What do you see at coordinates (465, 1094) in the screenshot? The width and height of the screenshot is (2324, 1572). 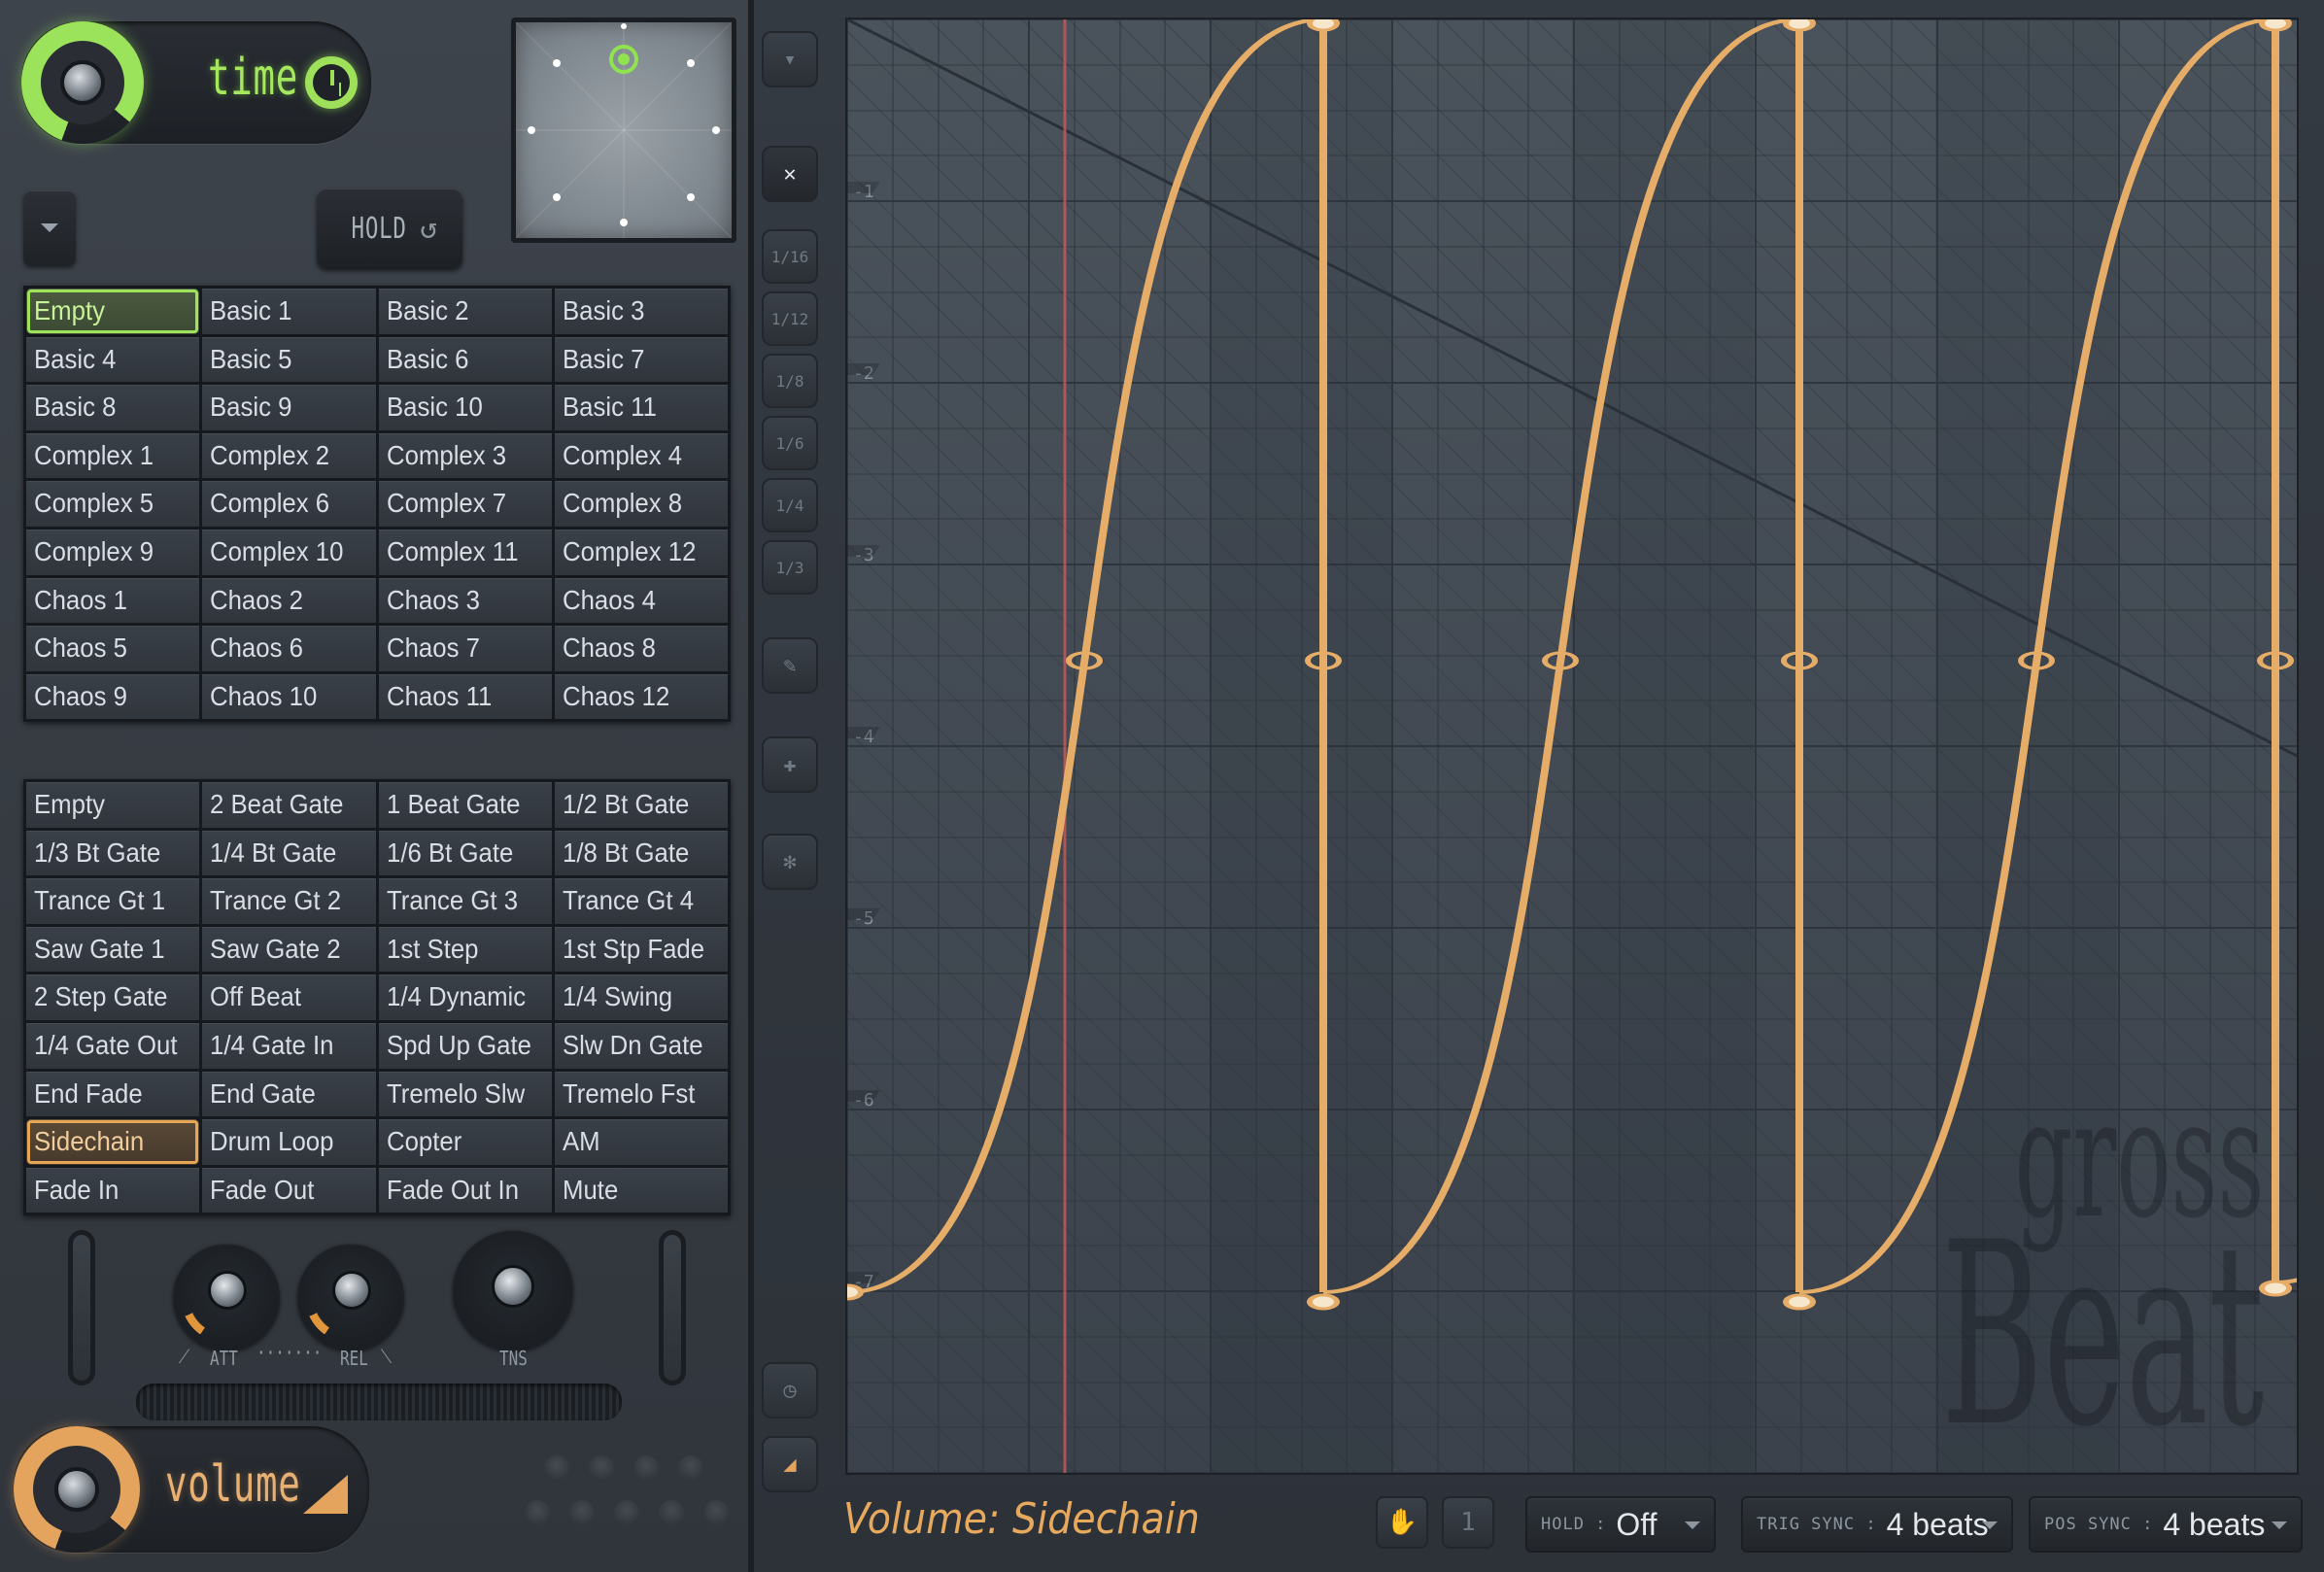 I see `volume-preset-button: Tremelo Slw` at bounding box center [465, 1094].